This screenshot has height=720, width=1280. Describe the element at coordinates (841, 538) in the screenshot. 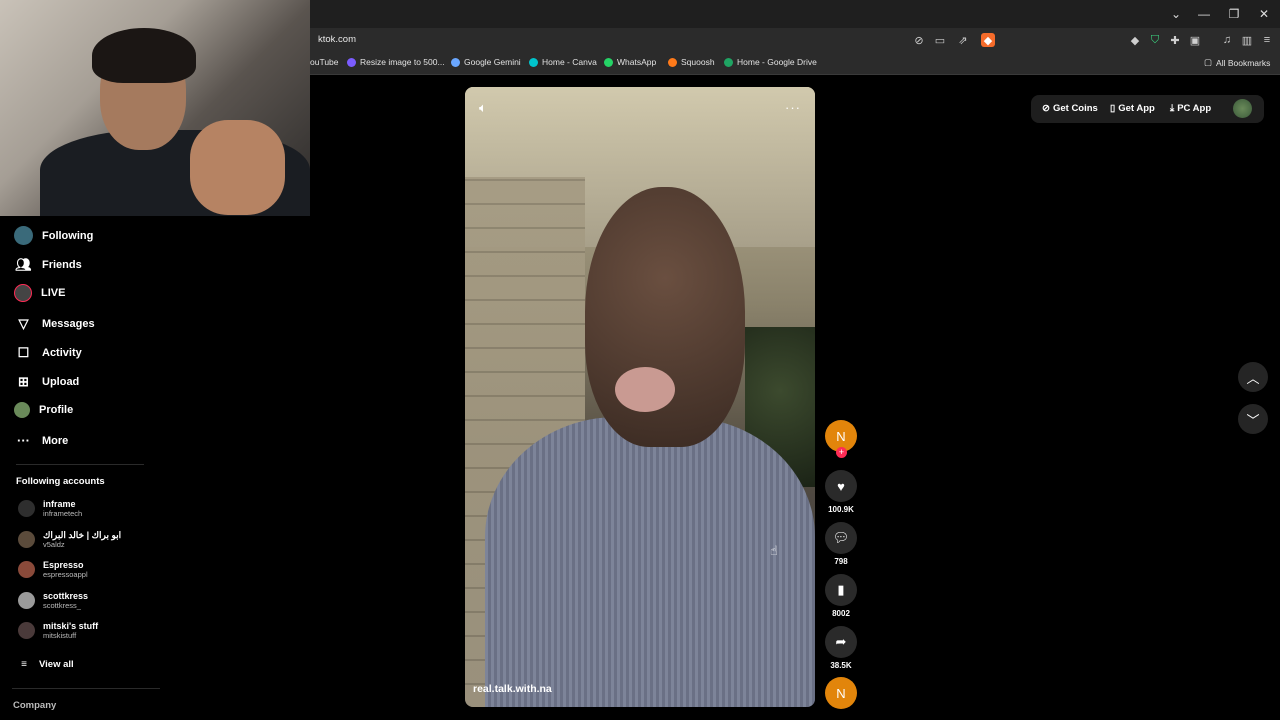

I see `comment-icon: 💬︎` at that location.